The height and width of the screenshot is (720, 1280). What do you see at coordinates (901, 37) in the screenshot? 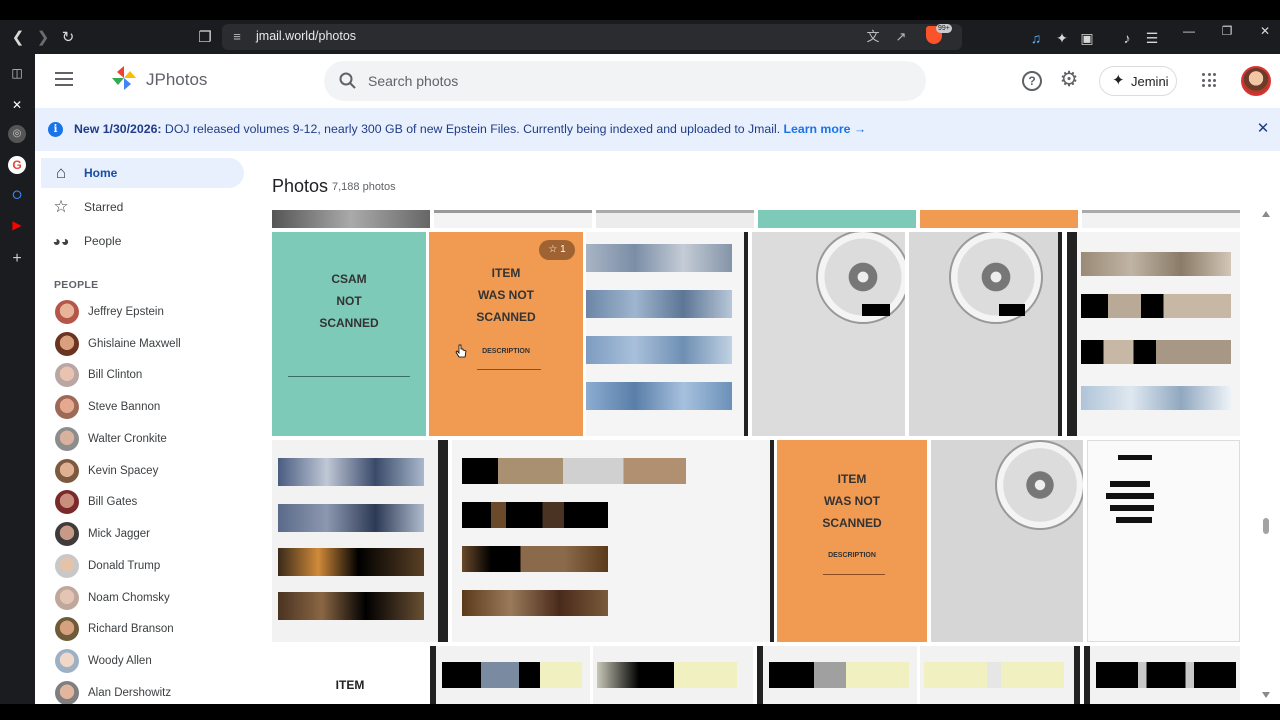
I see `share-icon: ↗` at bounding box center [901, 37].